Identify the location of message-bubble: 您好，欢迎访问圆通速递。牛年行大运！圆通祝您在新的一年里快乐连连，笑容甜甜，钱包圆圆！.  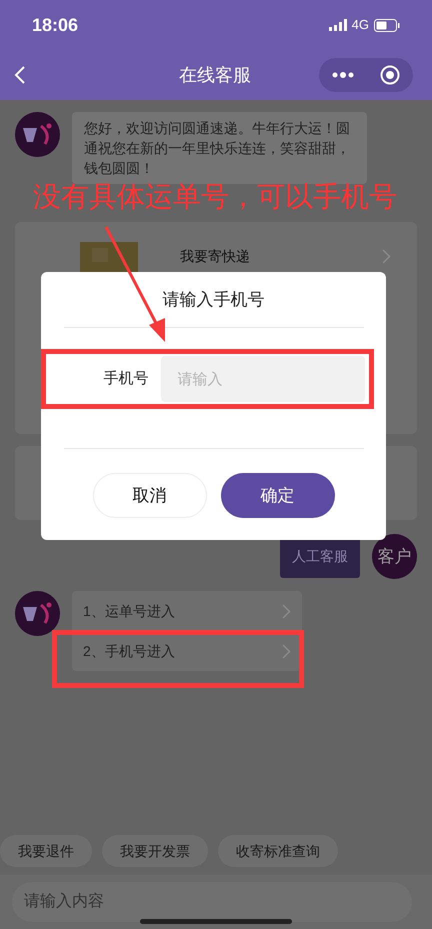
(219, 148).